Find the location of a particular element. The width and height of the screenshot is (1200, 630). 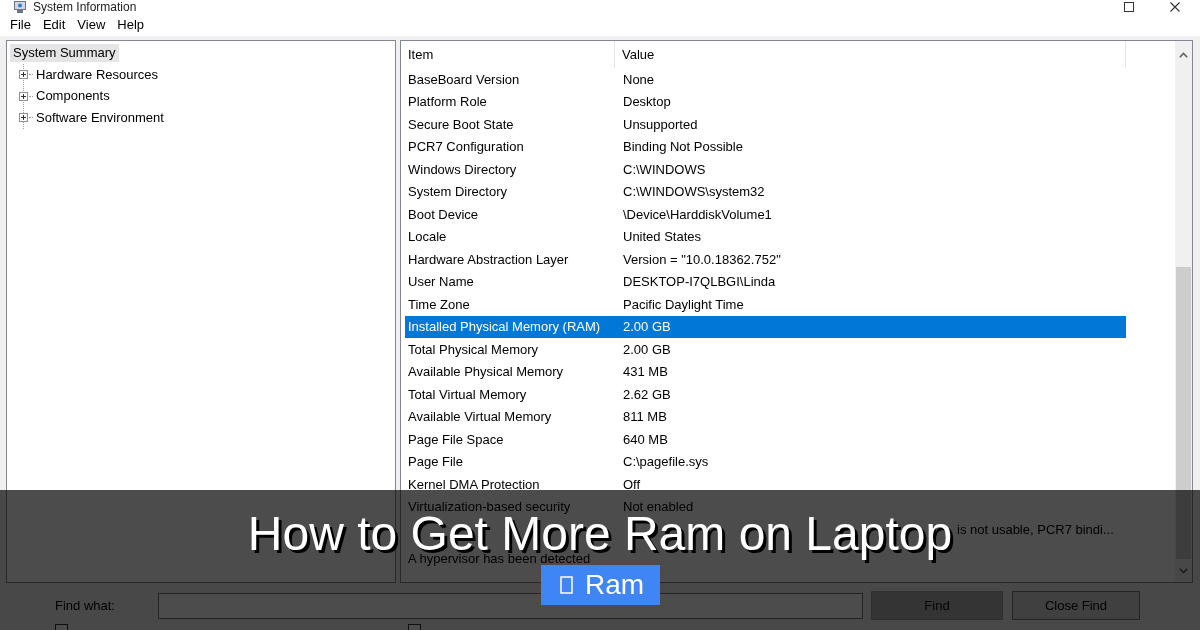

table-cell-text: 811 MB is located at coordinates (645, 417).